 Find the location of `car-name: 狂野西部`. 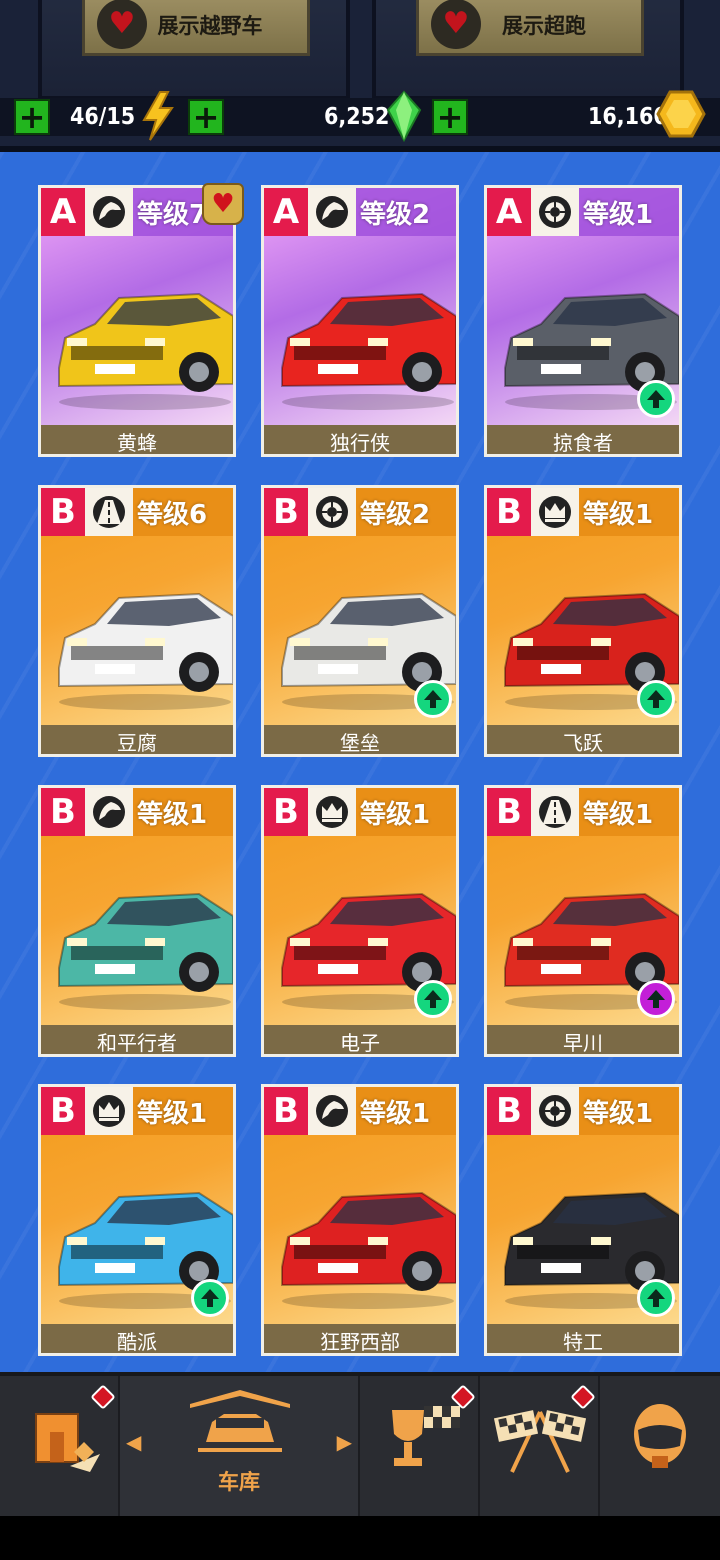

car-name: 狂野西部 is located at coordinates (360, 1338).